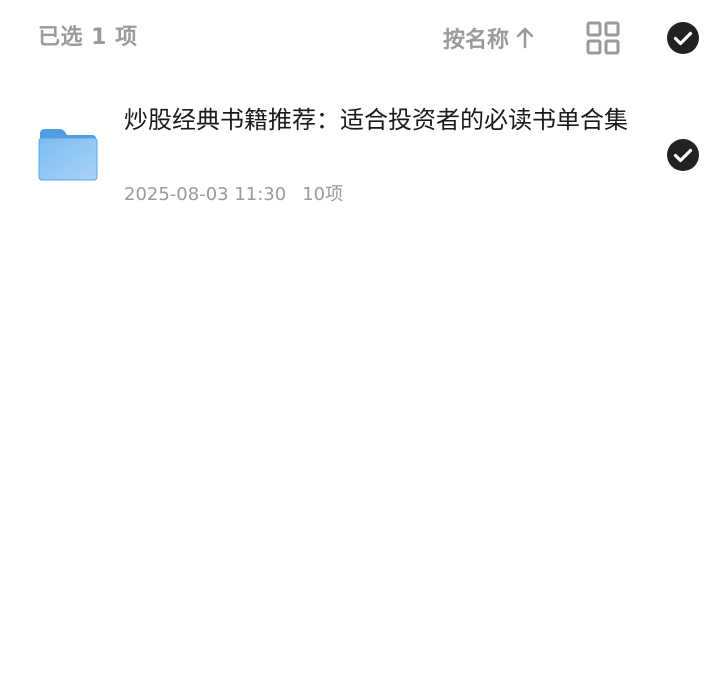 This screenshot has height=691, width=714. What do you see at coordinates (603, 38) in the screenshot?
I see `grid-view-icon` at bounding box center [603, 38].